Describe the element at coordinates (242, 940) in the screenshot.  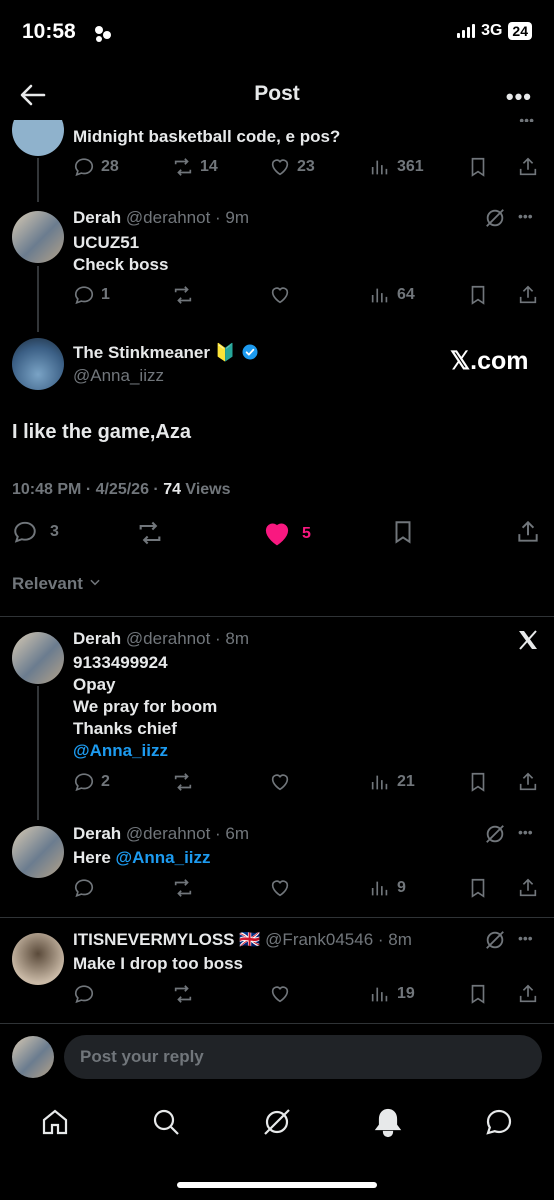
I see `tweet-header: ITISNEVERMYLOSS 🇬🇧 @Frank04546 · 8m` at that location.